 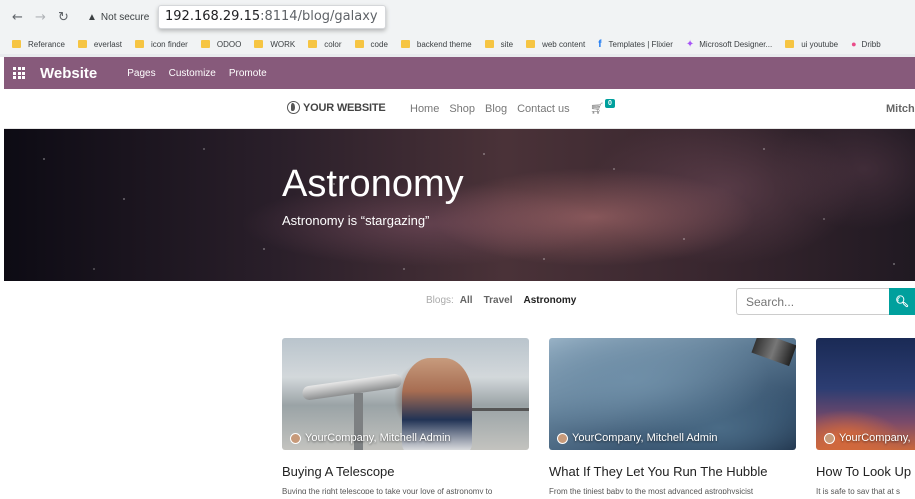 I want to click on url-field: 192.168.29.15:8114/blog/galaxy, so click(x=272, y=17).